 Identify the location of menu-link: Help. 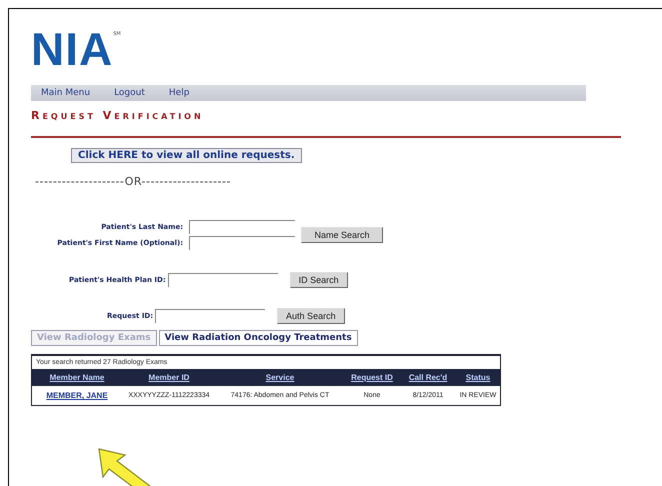
(179, 93).